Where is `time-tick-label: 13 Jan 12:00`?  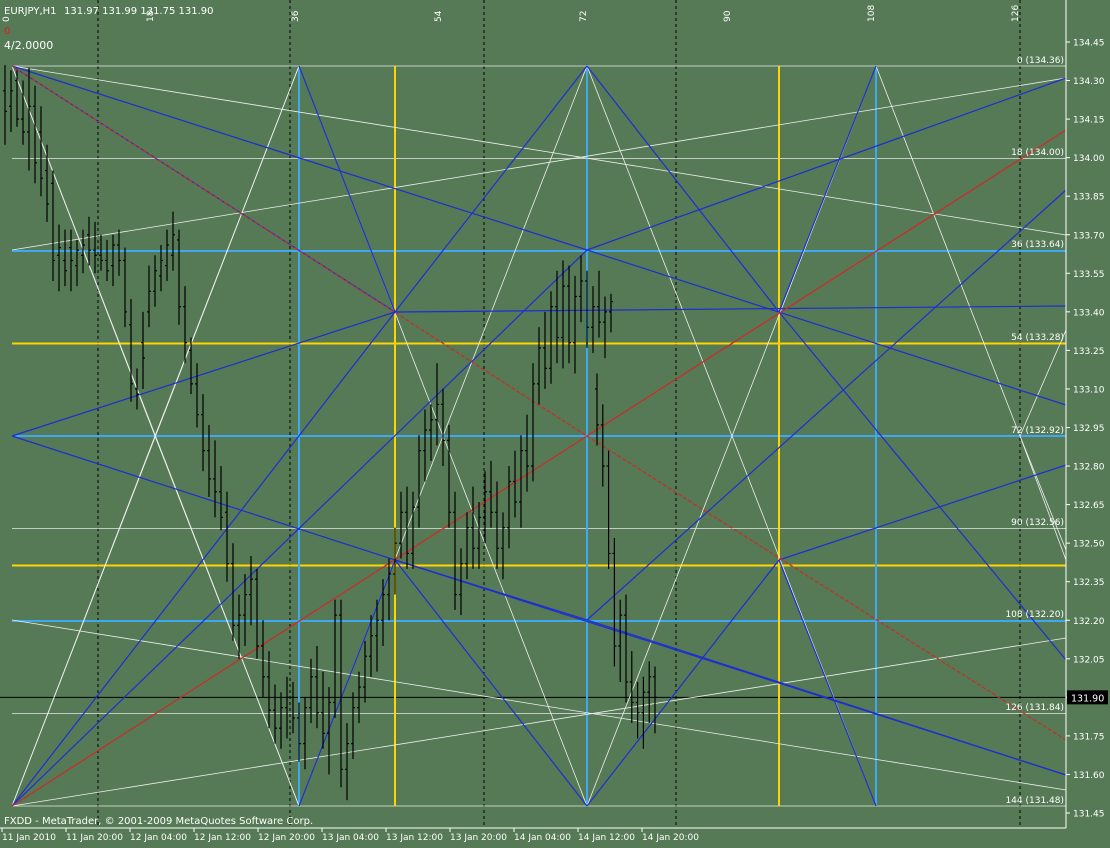
time-tick-label: 13 Jan 12:00 is located at coordinates (414, 838).